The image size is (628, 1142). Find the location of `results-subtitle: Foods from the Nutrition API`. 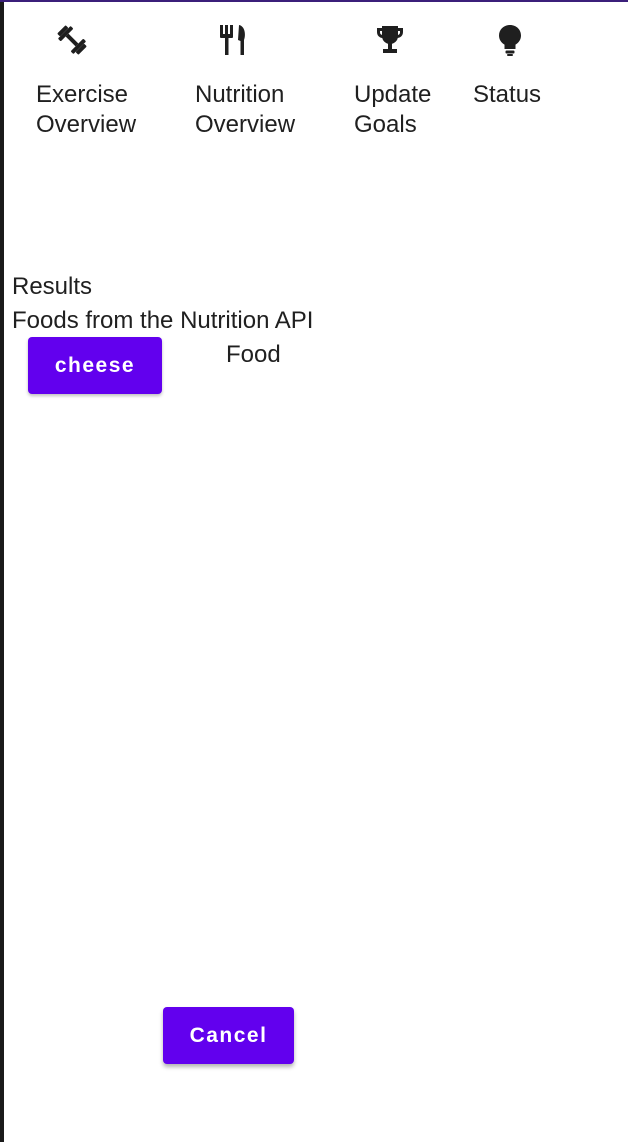

results-subtitle: Foods from the Nutrition API is located at coordinates (163, 320).